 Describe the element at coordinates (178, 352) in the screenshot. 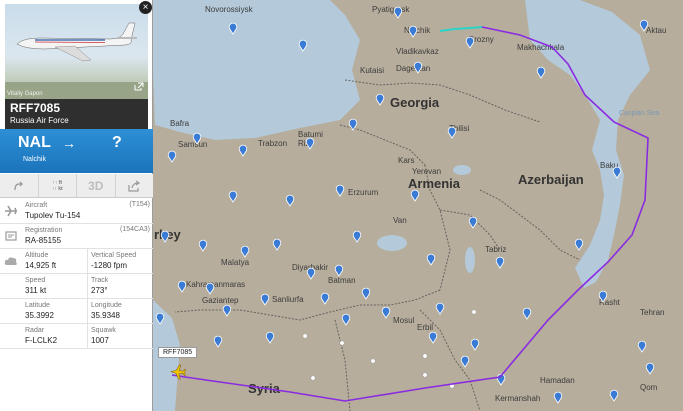

I see `flight-tag: RFF7085` at that location.